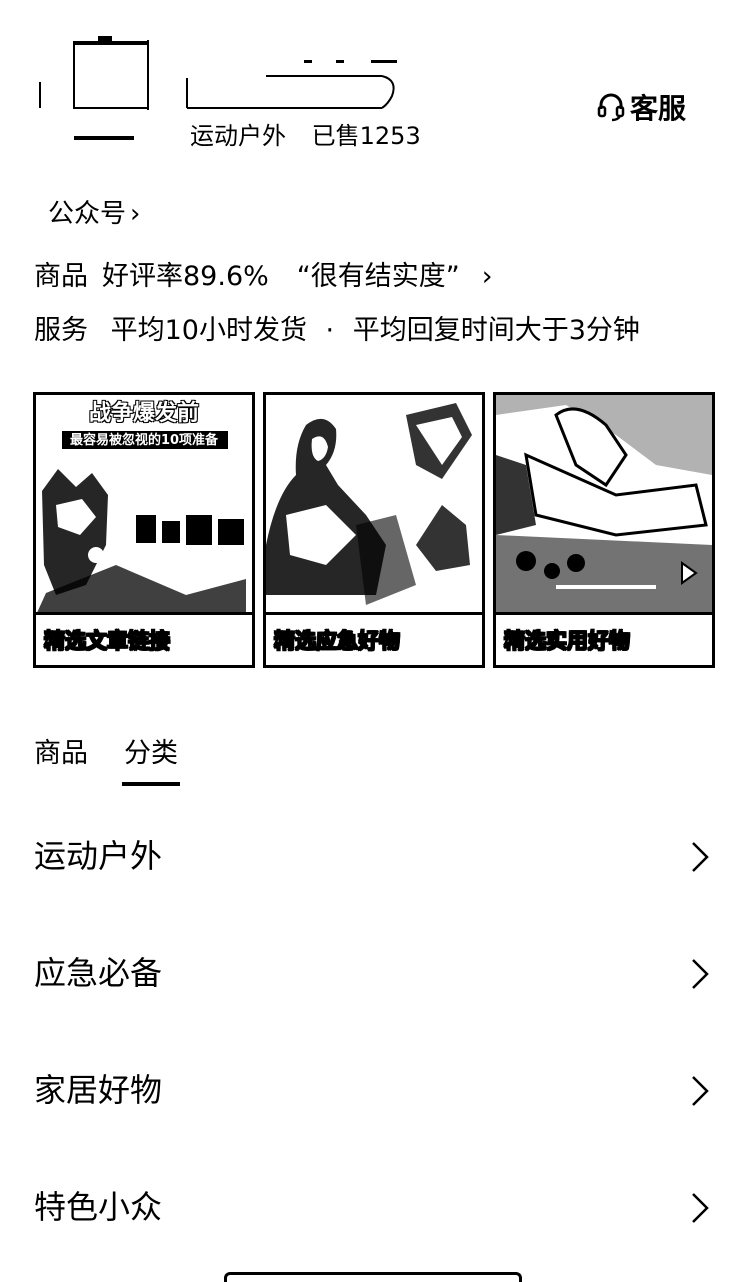  Describe the element at coordinates (61, 754) in the screenshot. I see `tab-products: 商品` at that location.